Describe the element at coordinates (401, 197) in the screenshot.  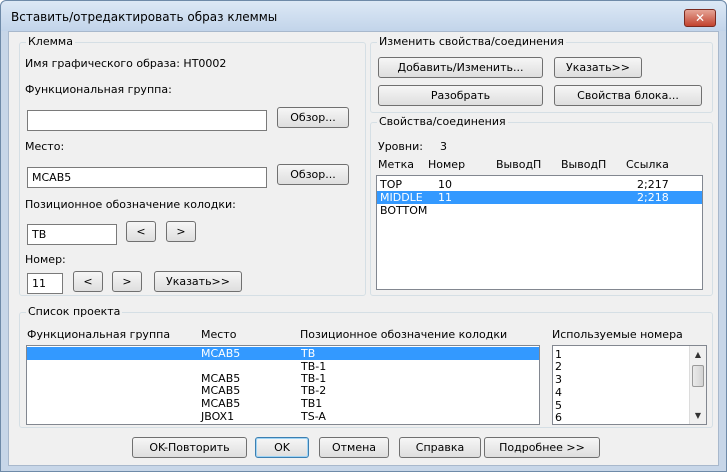
I see `props-row-label: MIDDLE` at that location.